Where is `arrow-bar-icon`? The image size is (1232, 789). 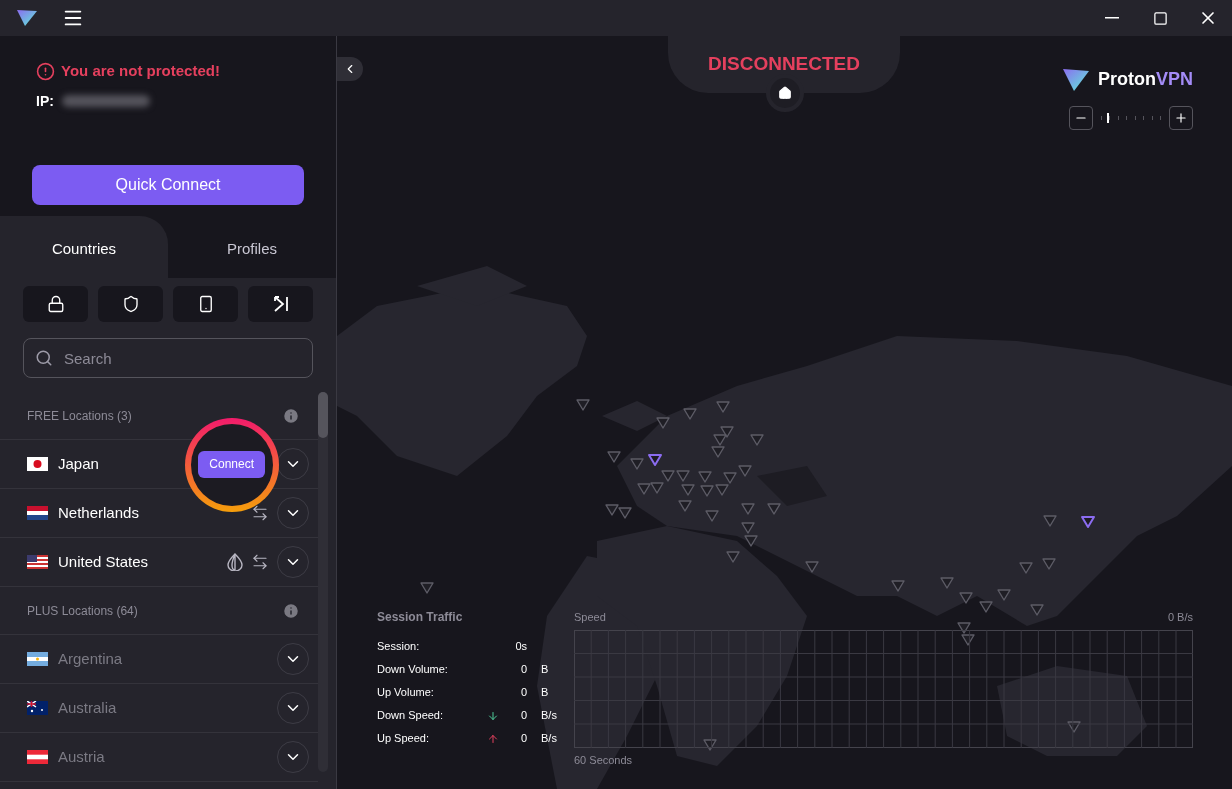 arrow-bar-icon is located at coordinates (280, 304).